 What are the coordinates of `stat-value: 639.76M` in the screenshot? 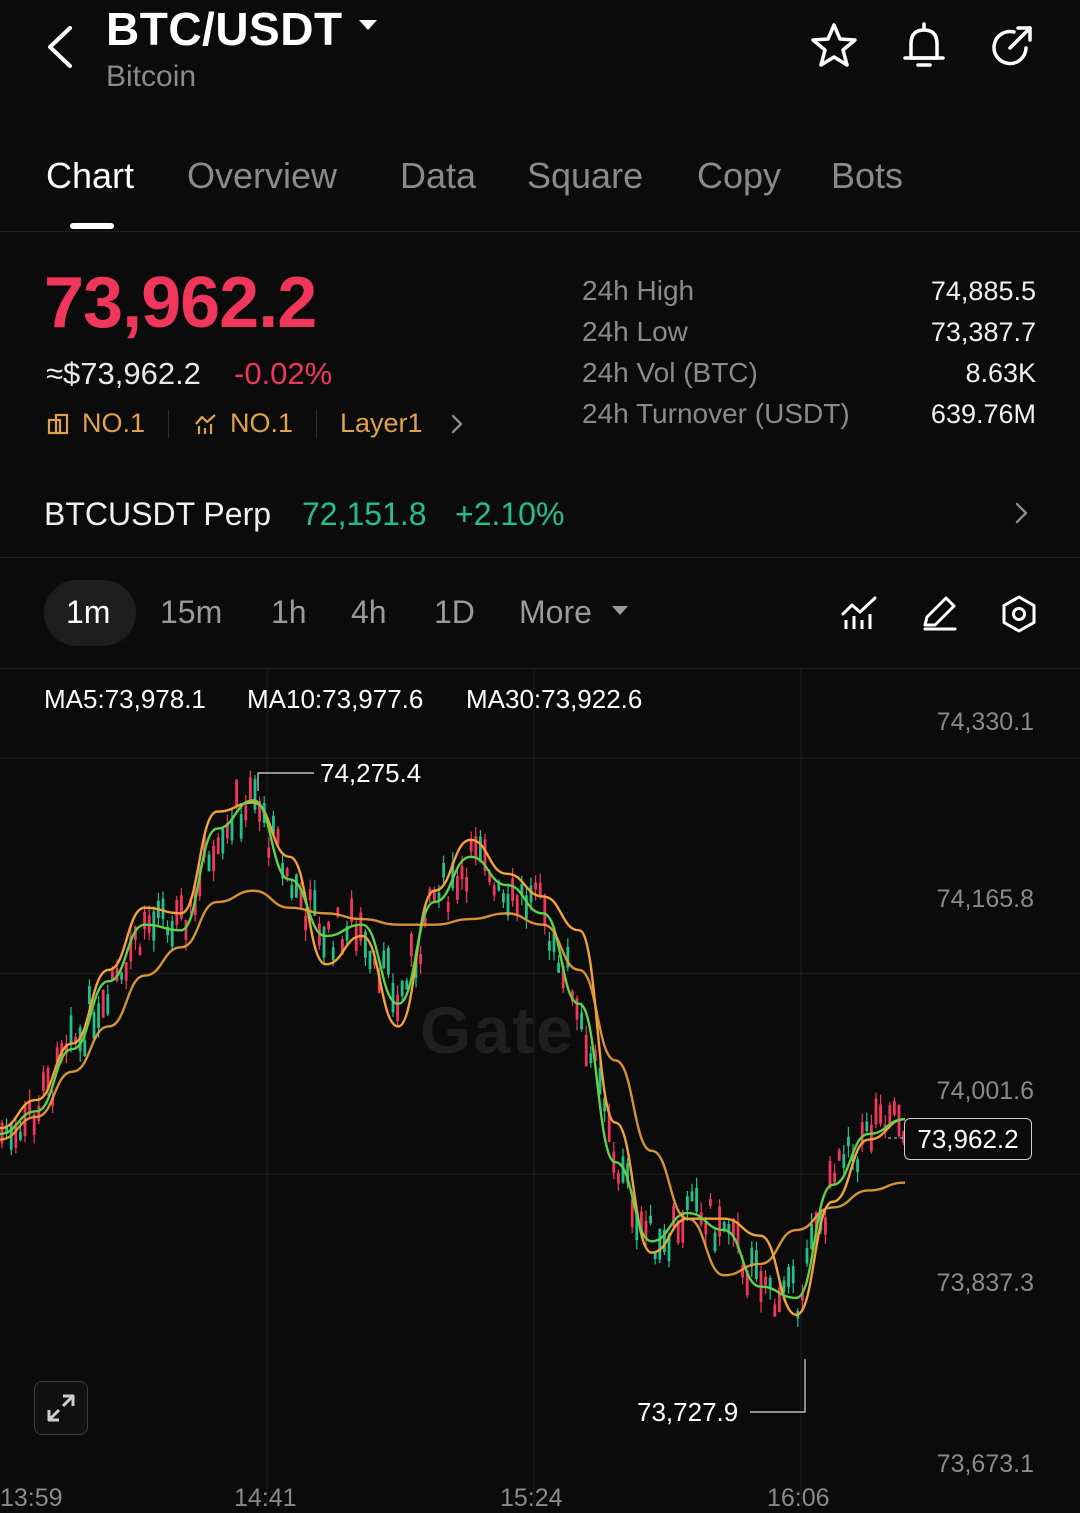 It's located at (983, 414).